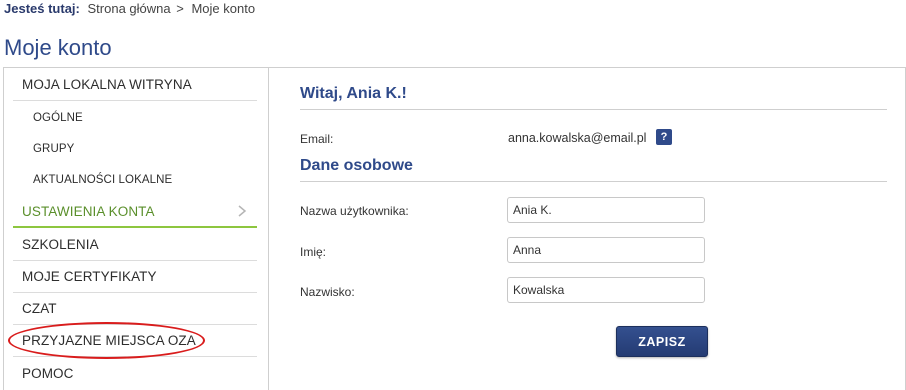  I want to click on sidebar-item-label: MOJA LOKALNA WITRYNA, so click(107, 84).